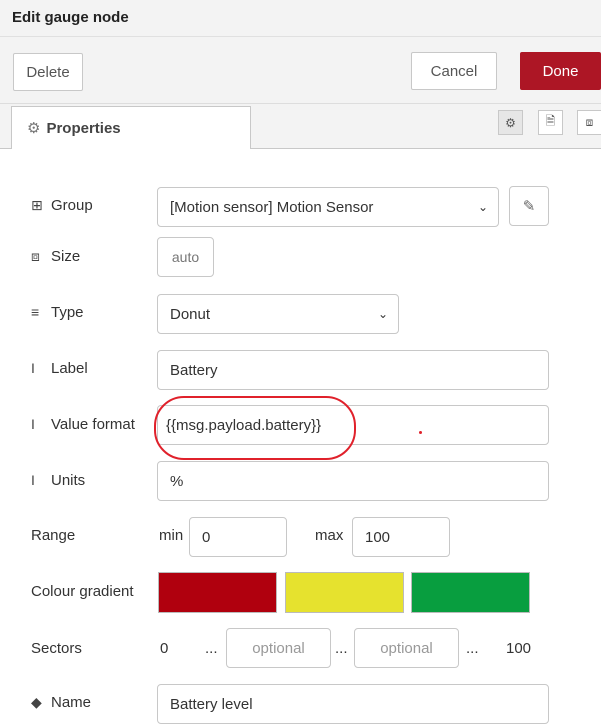 The image size is (601, 725). I want to click on type-label: ≡ Type, so click(57, 312).